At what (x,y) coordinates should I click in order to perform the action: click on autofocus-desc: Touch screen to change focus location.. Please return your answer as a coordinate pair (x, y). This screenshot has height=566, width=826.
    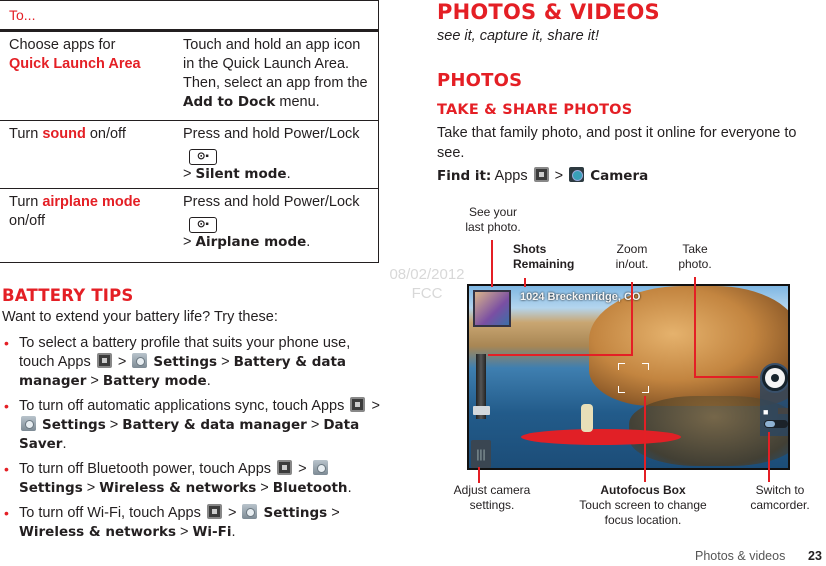
    Looking at the image, I should click on (643, 512).